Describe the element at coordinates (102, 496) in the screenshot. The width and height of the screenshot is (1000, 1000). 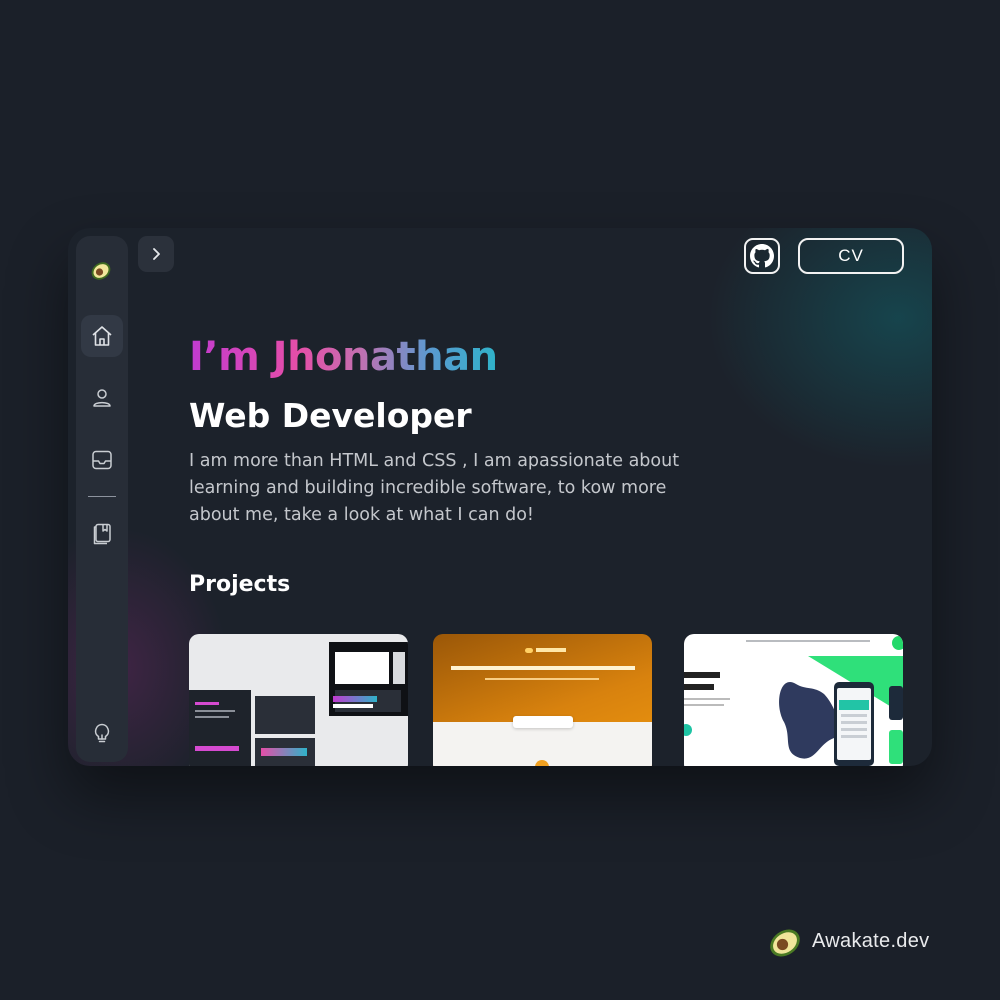
I see `sidebar-divider` at that location.